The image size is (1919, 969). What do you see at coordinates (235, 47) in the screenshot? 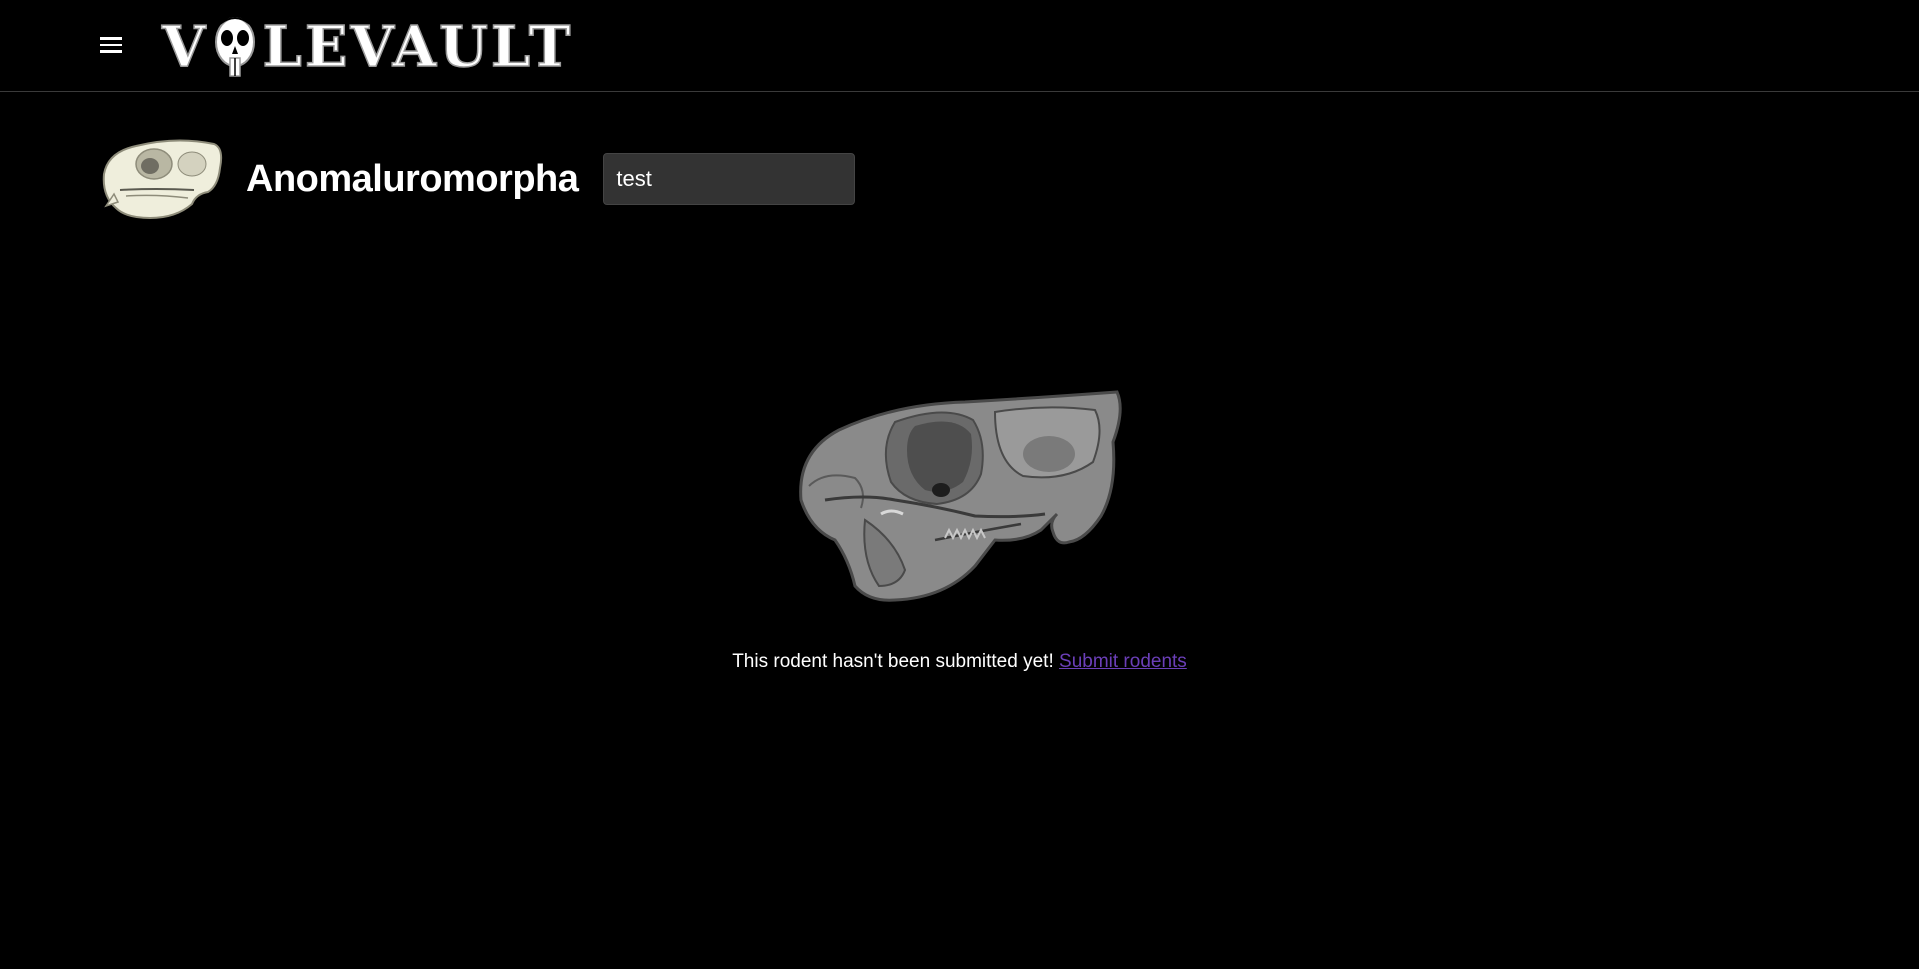
I see `skull-icon` at bounding box center [235, 47].